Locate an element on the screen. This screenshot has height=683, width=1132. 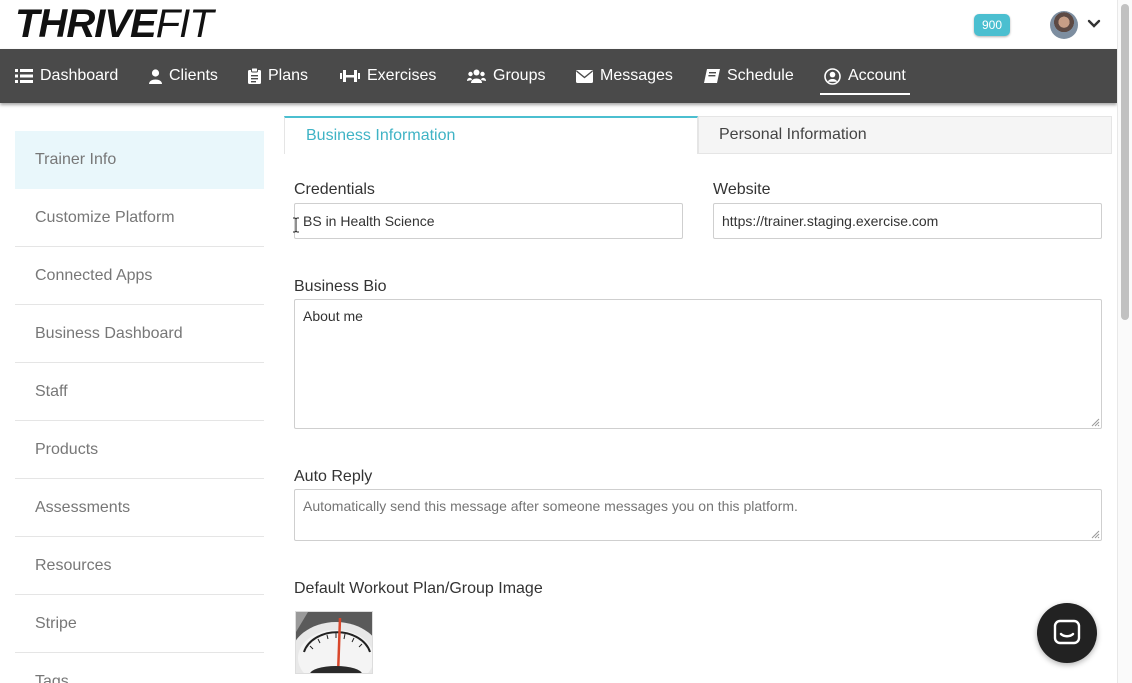
auto-reply-label: Auto Reply is located at coordinates (333, 476).